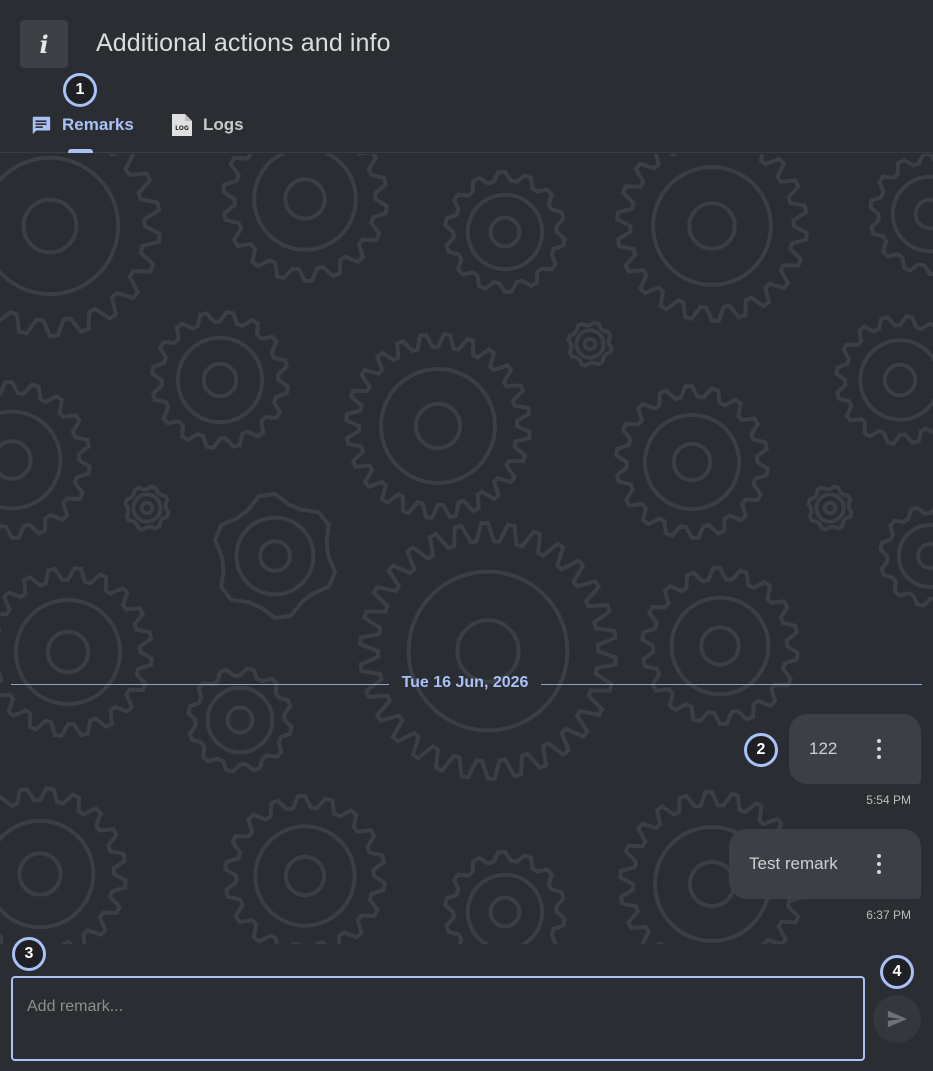  What do you see at coordinates (465, 682) in the screenshot?
I see `date-separator-label: Tue 16 Jun, 2026` at bounding box center [465, 682].